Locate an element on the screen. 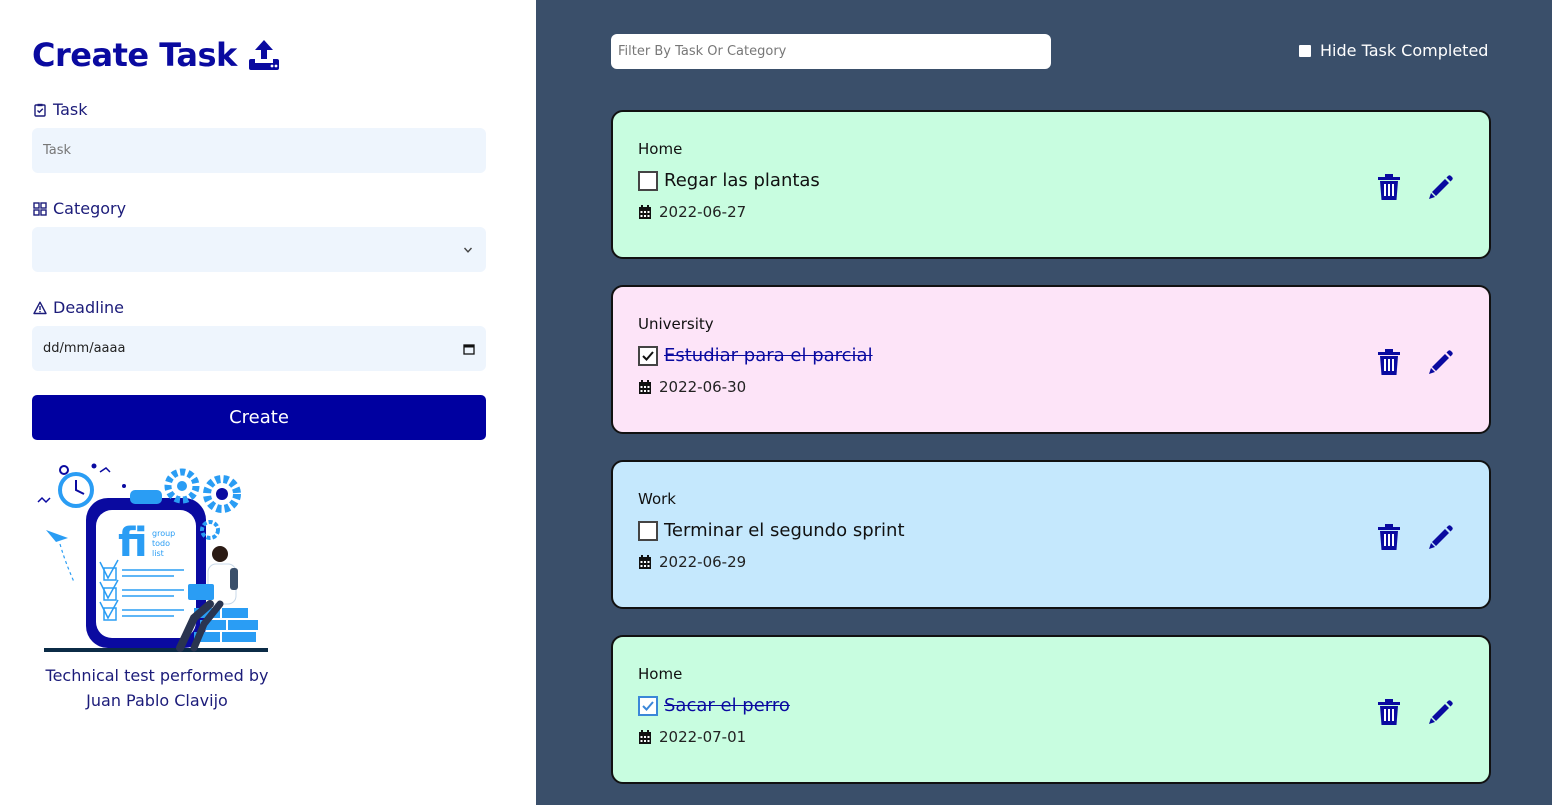 The image size is (1552, 805). task-date: 2022-06-27 is located at coordinates (703, 212).